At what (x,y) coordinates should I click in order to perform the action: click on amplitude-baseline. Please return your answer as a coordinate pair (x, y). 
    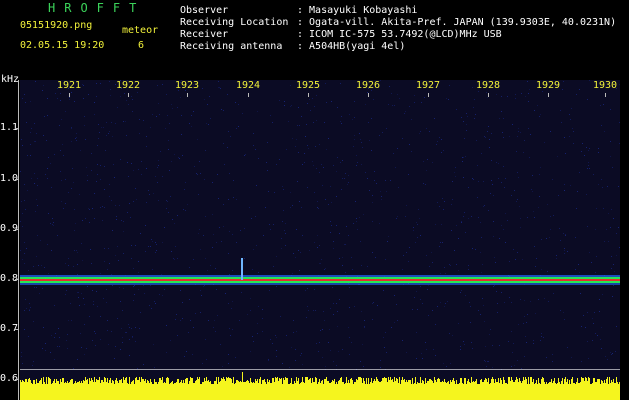
    Looking at the image, I should click on (320, 369).